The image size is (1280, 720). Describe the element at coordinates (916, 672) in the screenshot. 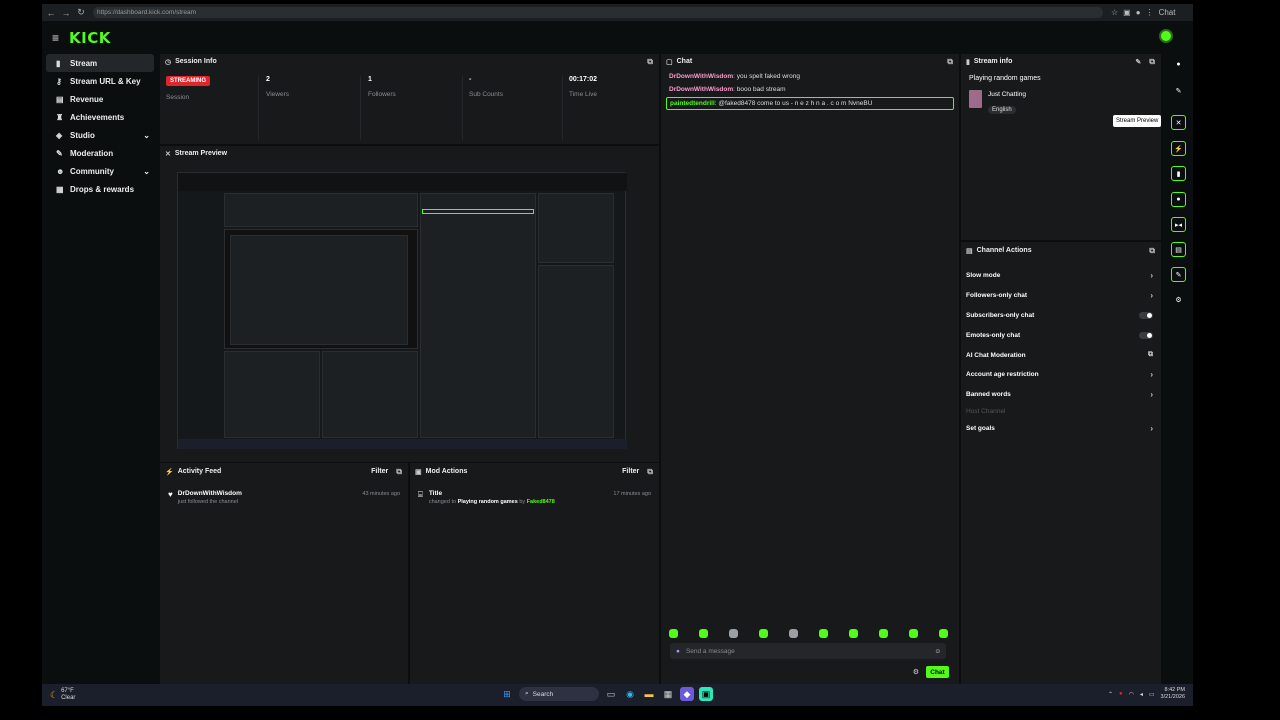

I see `chat-settings-icon: ⚙` at that location.